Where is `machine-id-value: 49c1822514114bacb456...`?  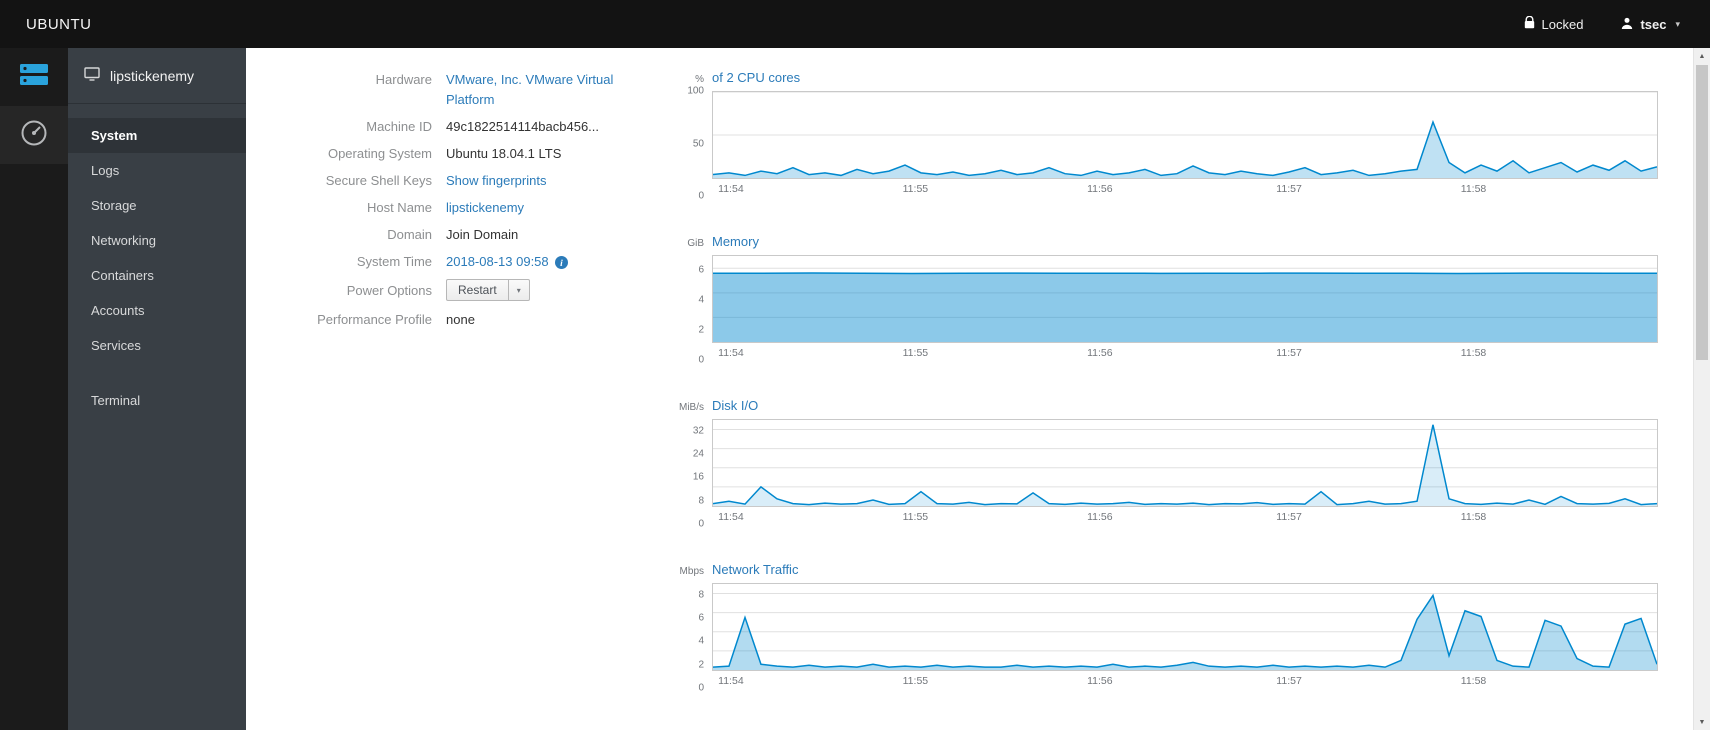
machine-id-value: 49c1822514114bacb456... is located at coordinates (523, 126).